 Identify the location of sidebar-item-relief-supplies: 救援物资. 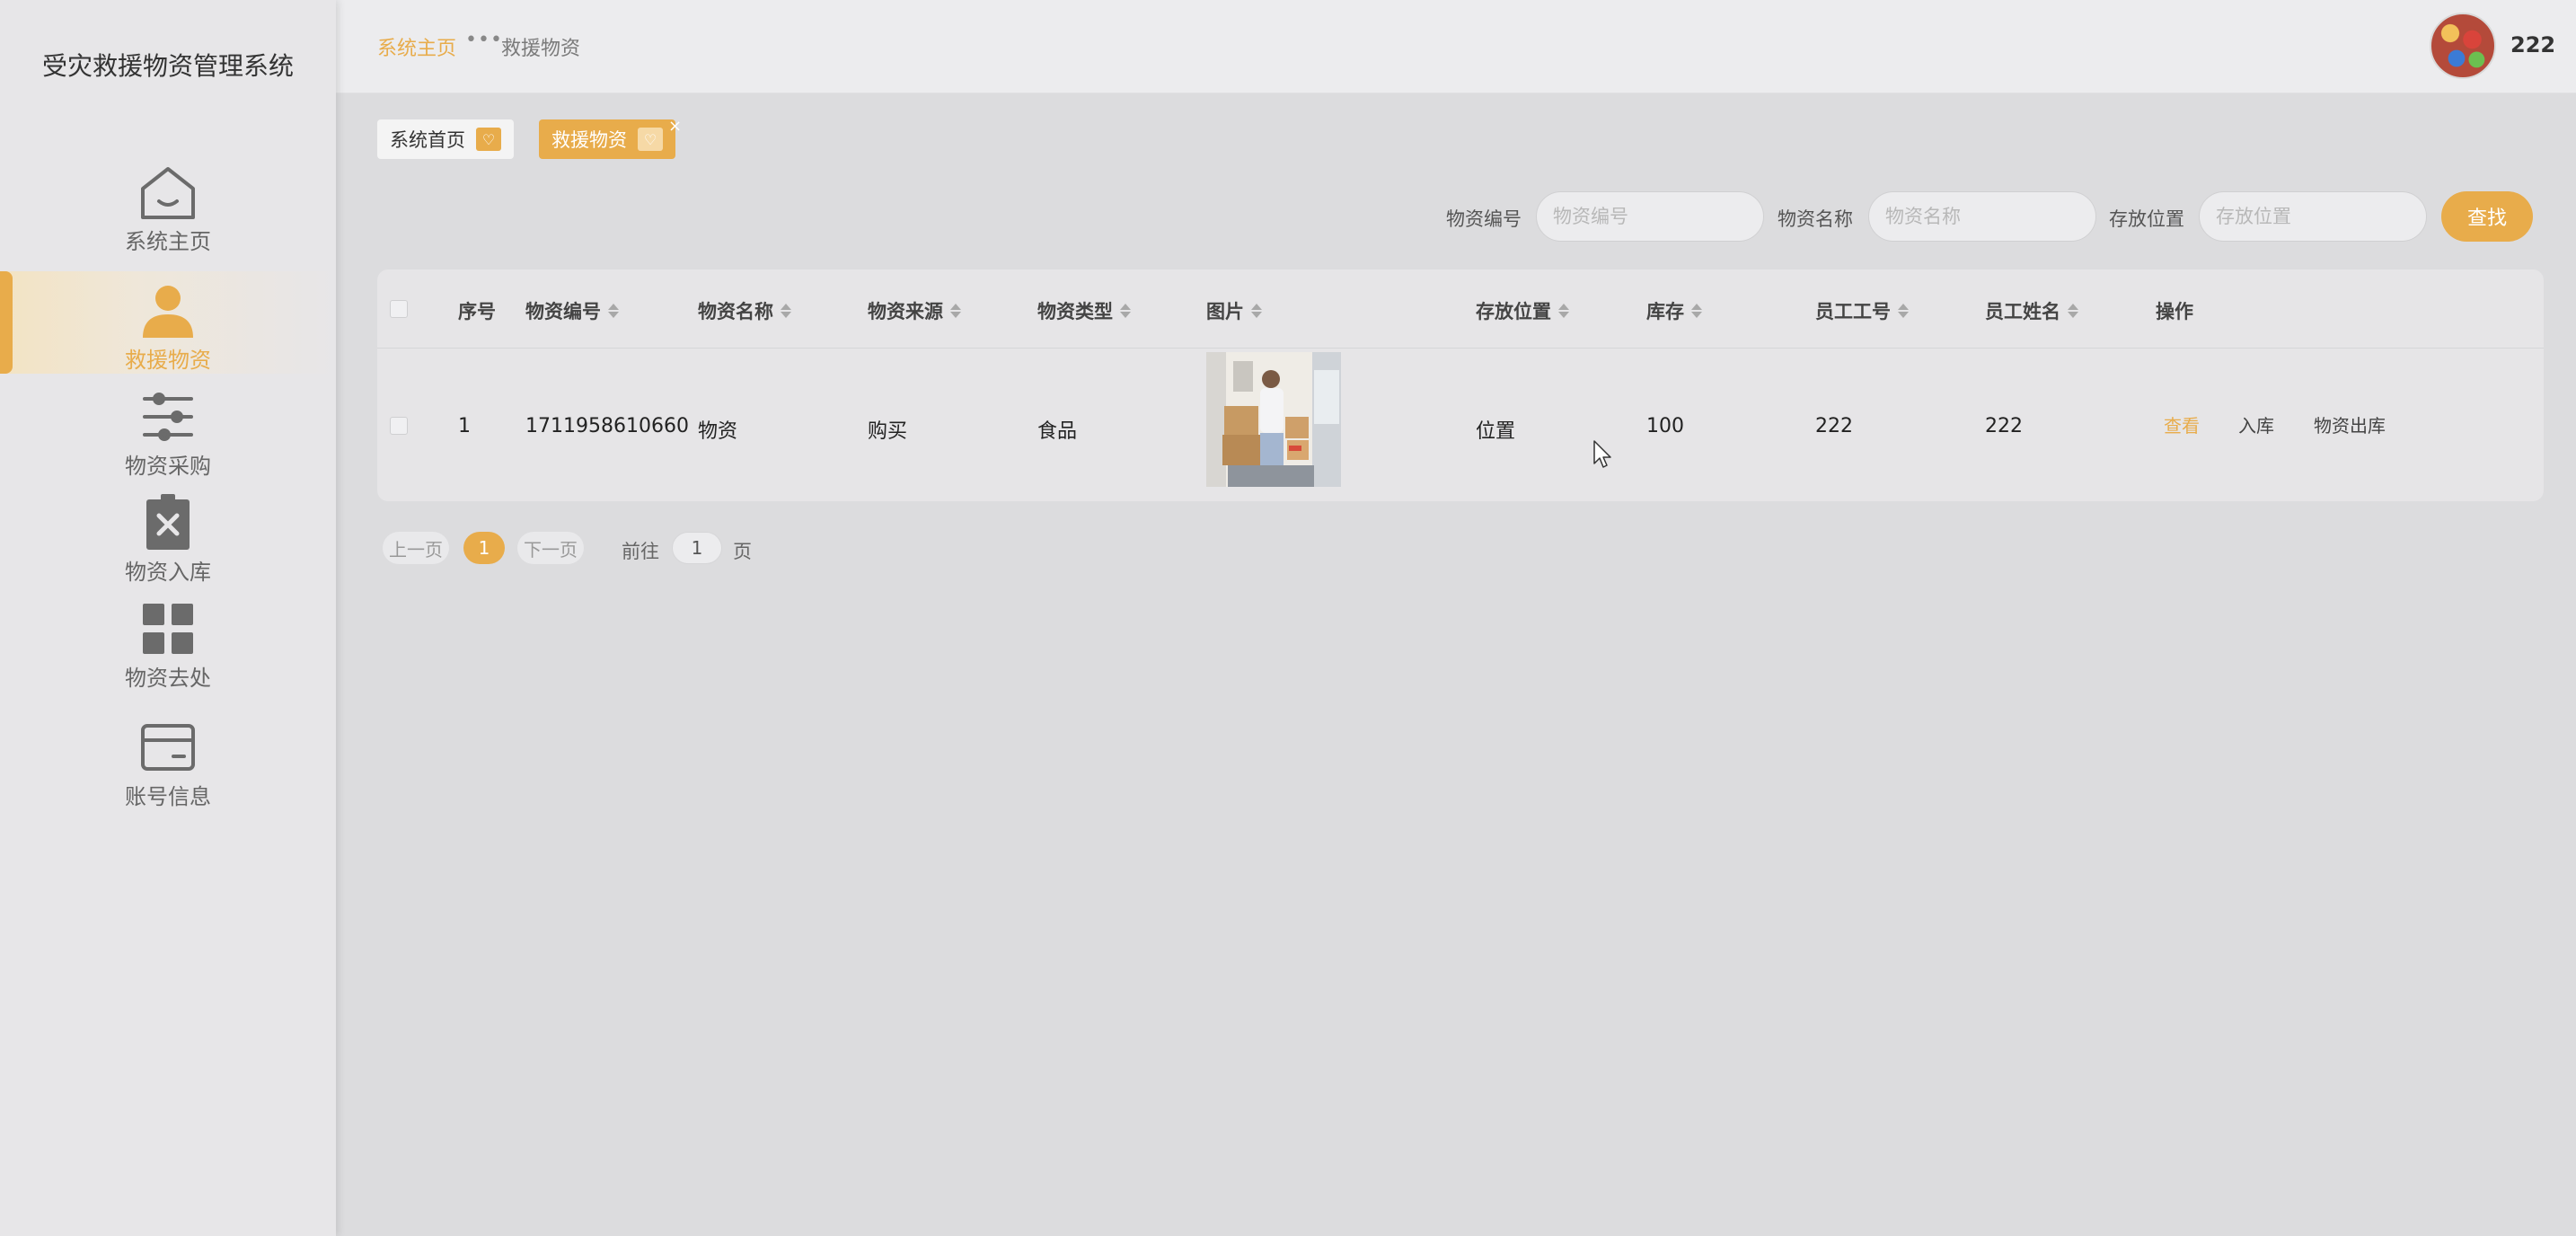
(168, 323).